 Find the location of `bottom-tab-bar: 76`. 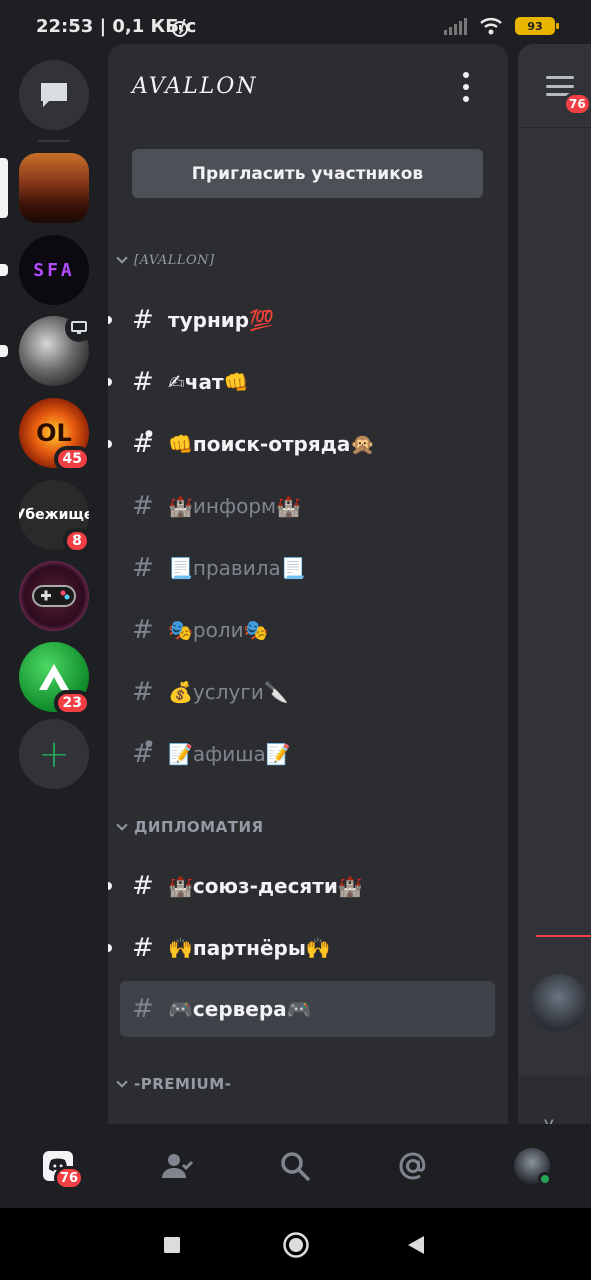

bottom-tab-bar: 76 is located at coordinates (295, 1166).